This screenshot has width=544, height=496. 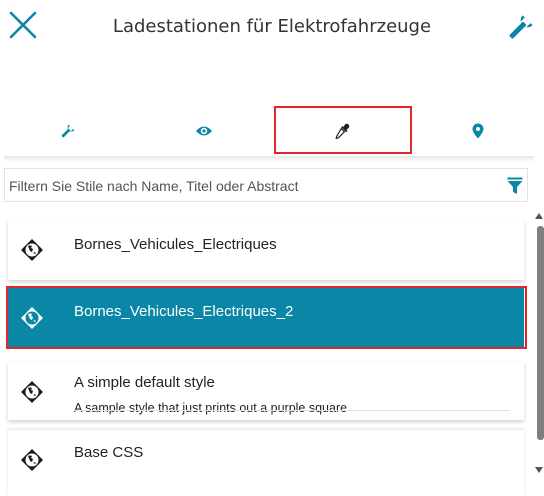 I want to click on selected-tab-highlight, so click(x=343, y=130).